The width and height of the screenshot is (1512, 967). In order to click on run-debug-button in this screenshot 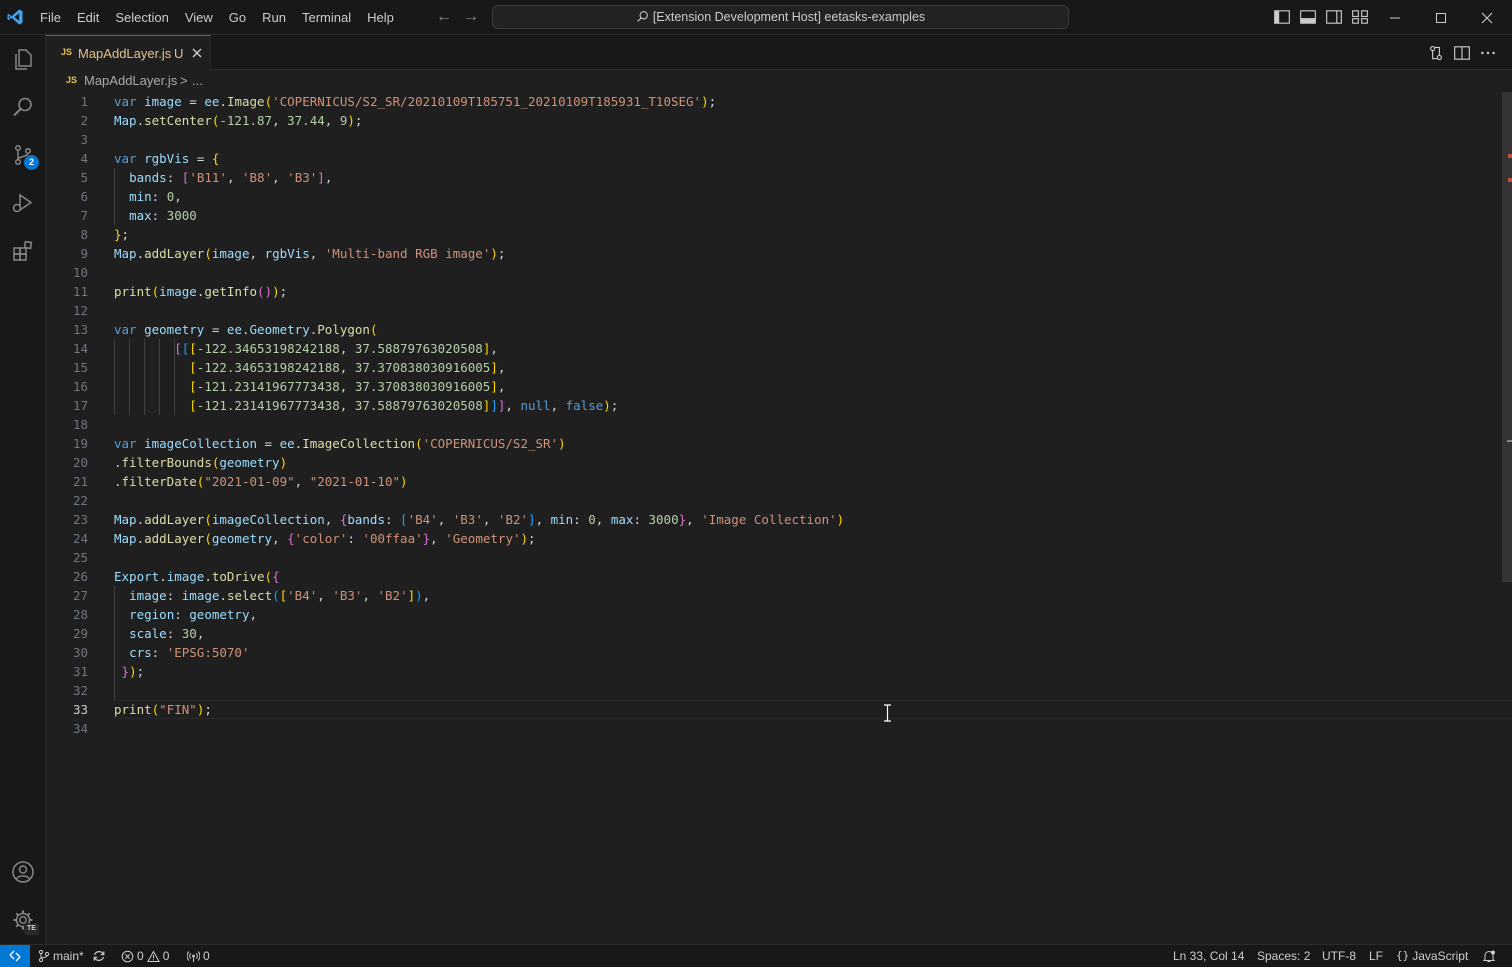, I will do `click(23, 203)`.